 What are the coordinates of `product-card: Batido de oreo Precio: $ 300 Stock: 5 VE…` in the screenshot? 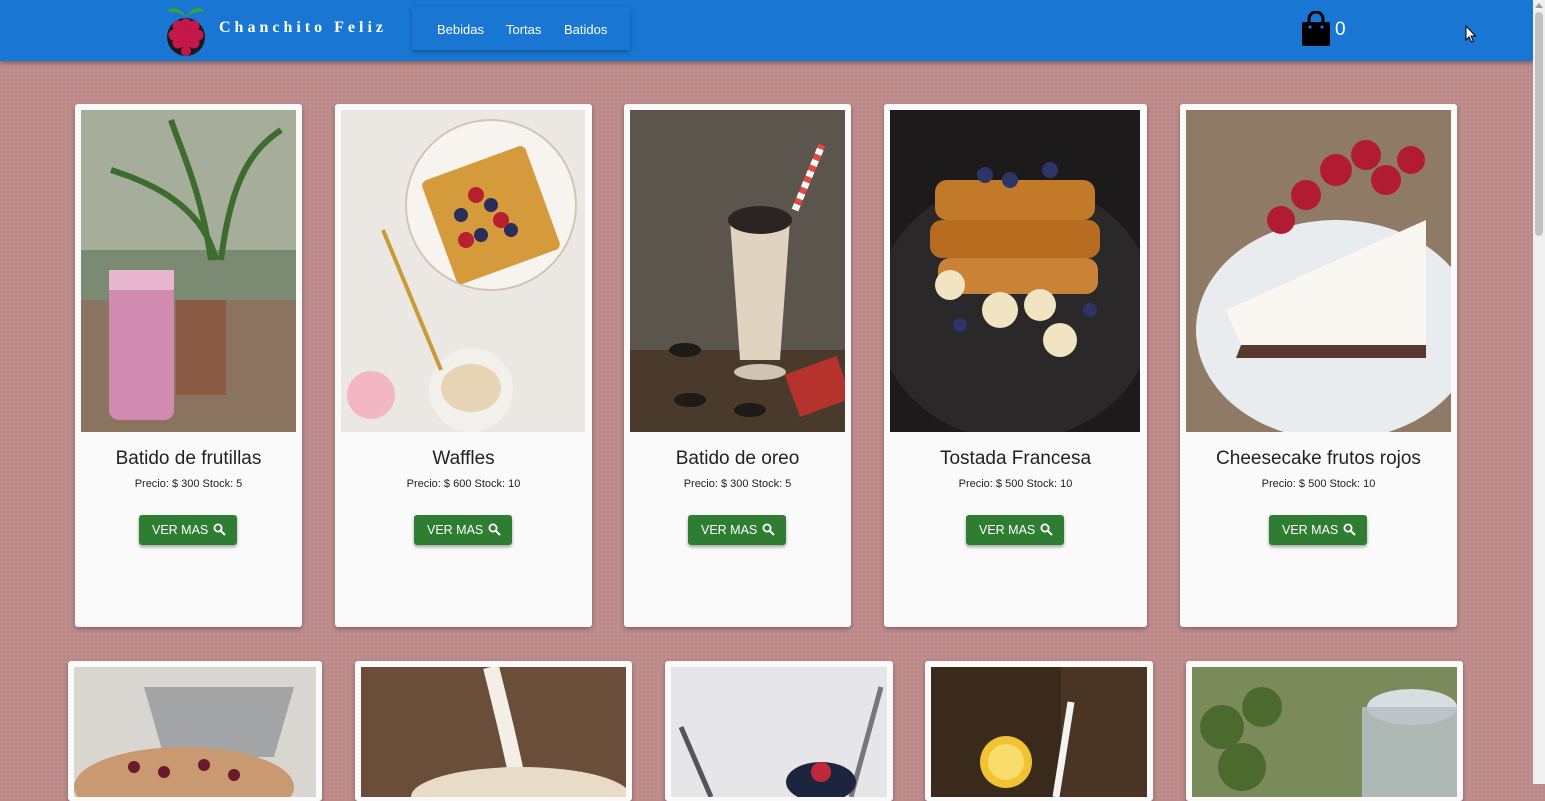 It's located at (737, 365).